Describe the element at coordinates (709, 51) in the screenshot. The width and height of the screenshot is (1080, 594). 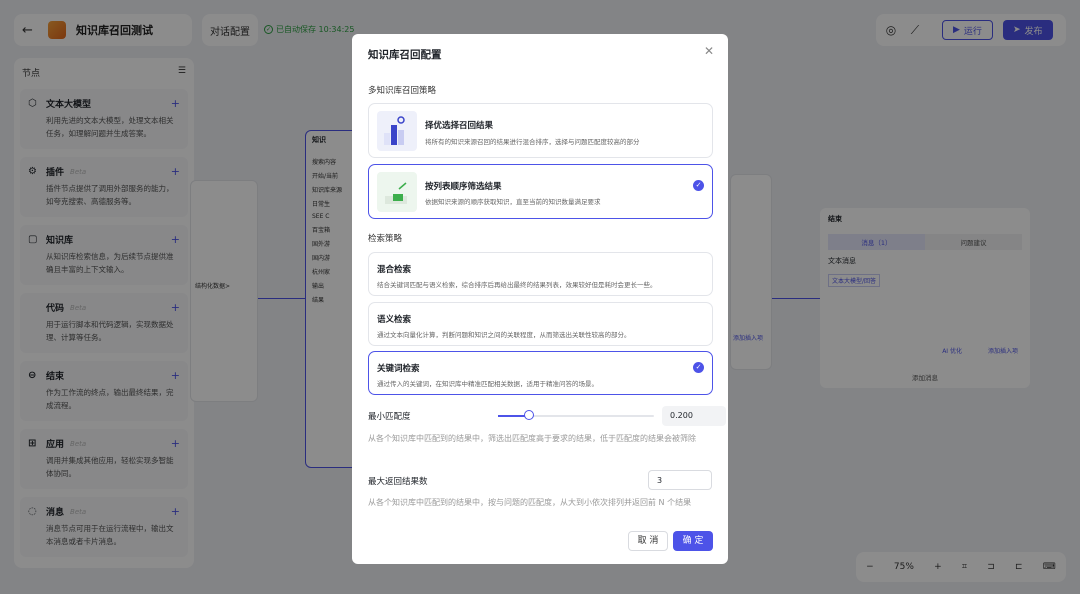
I see `close-icon: ✕` at that location.